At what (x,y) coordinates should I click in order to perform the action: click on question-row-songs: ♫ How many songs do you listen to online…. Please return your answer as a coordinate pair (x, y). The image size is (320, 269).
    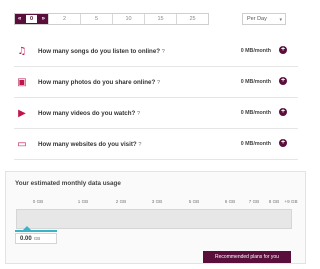
    Looking at the image, I should click on (156, 51).